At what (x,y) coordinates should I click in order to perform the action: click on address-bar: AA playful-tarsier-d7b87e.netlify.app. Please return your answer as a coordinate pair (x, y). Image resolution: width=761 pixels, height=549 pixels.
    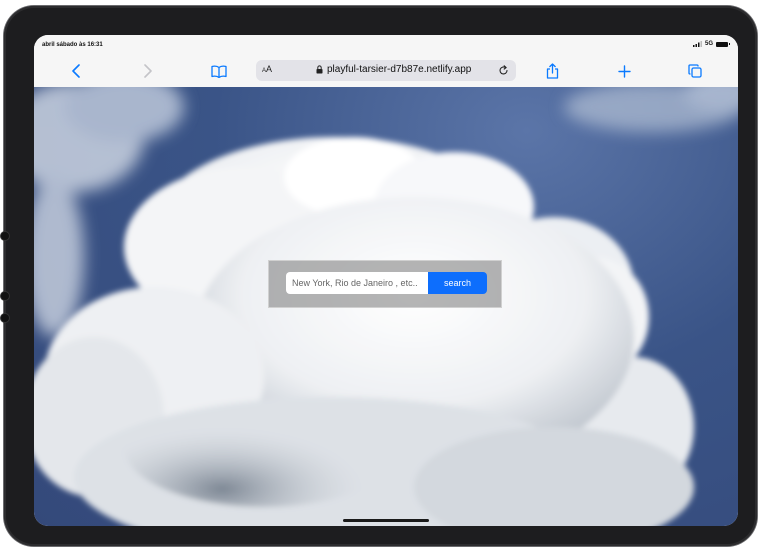
    Looking at the image, I should click on (386, 70).